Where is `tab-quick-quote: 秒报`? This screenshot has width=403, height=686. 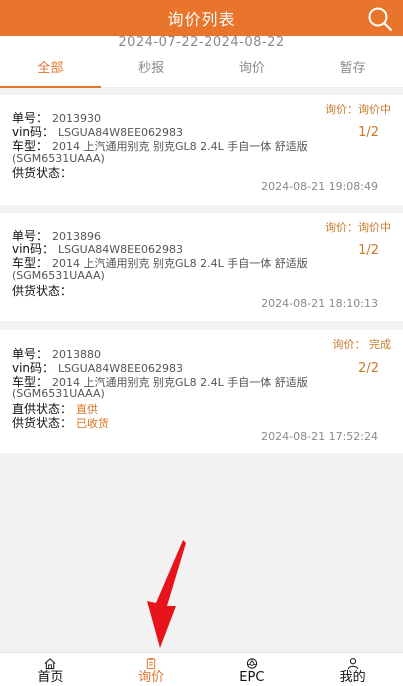 tab-quick-quote: 秒报 is located at coordinates (151, 69).